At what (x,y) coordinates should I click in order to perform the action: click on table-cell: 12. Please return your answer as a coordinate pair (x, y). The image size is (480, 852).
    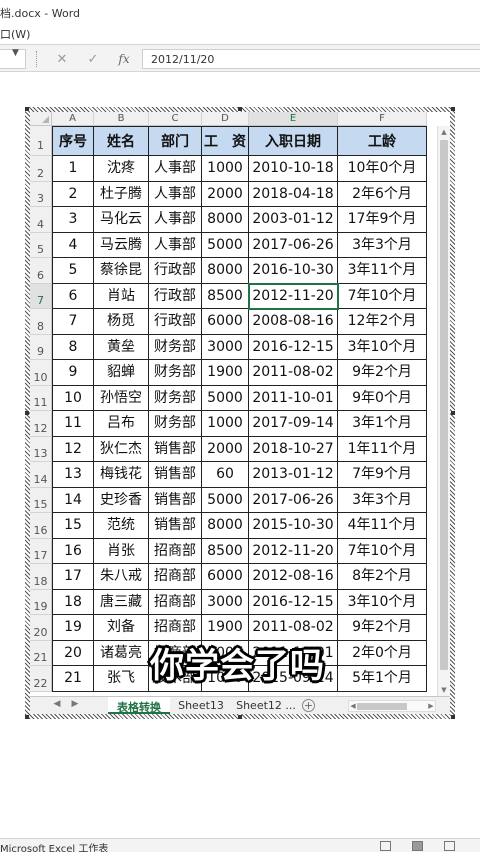
    Looking at the image, I should click on (73, 449).